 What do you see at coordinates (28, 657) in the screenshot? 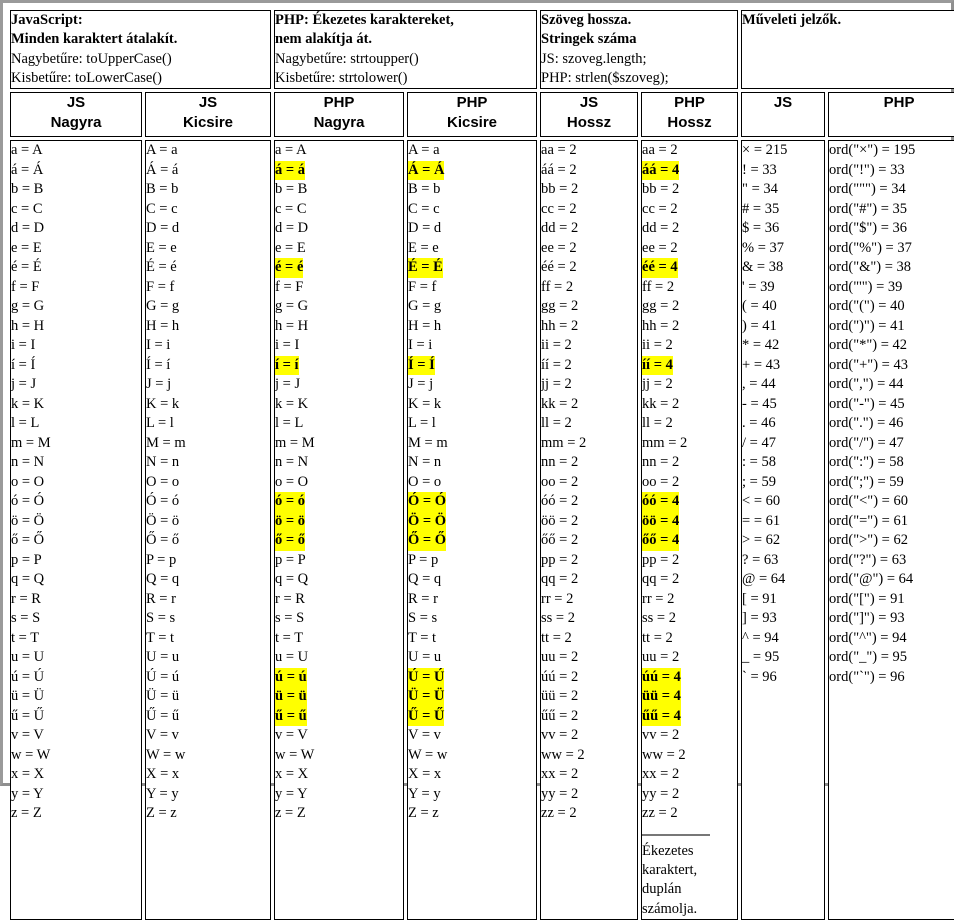
I see `list-item: u = U` at bounding box center [28, 657].